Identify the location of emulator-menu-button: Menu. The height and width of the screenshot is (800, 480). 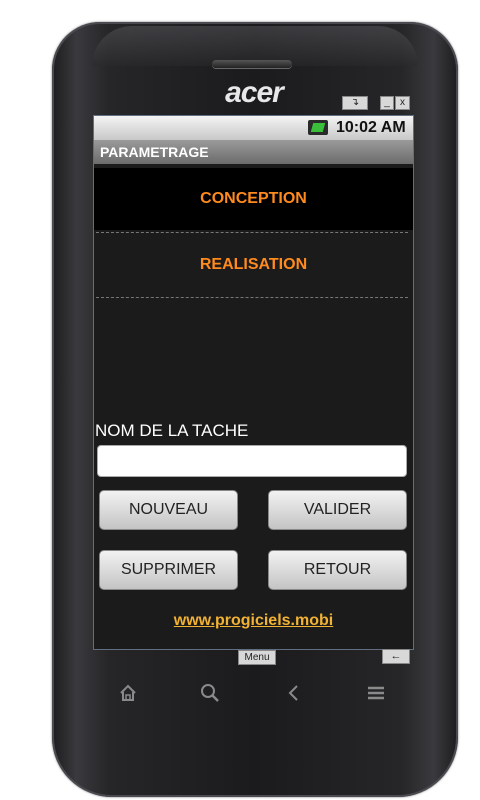
(257, 657).